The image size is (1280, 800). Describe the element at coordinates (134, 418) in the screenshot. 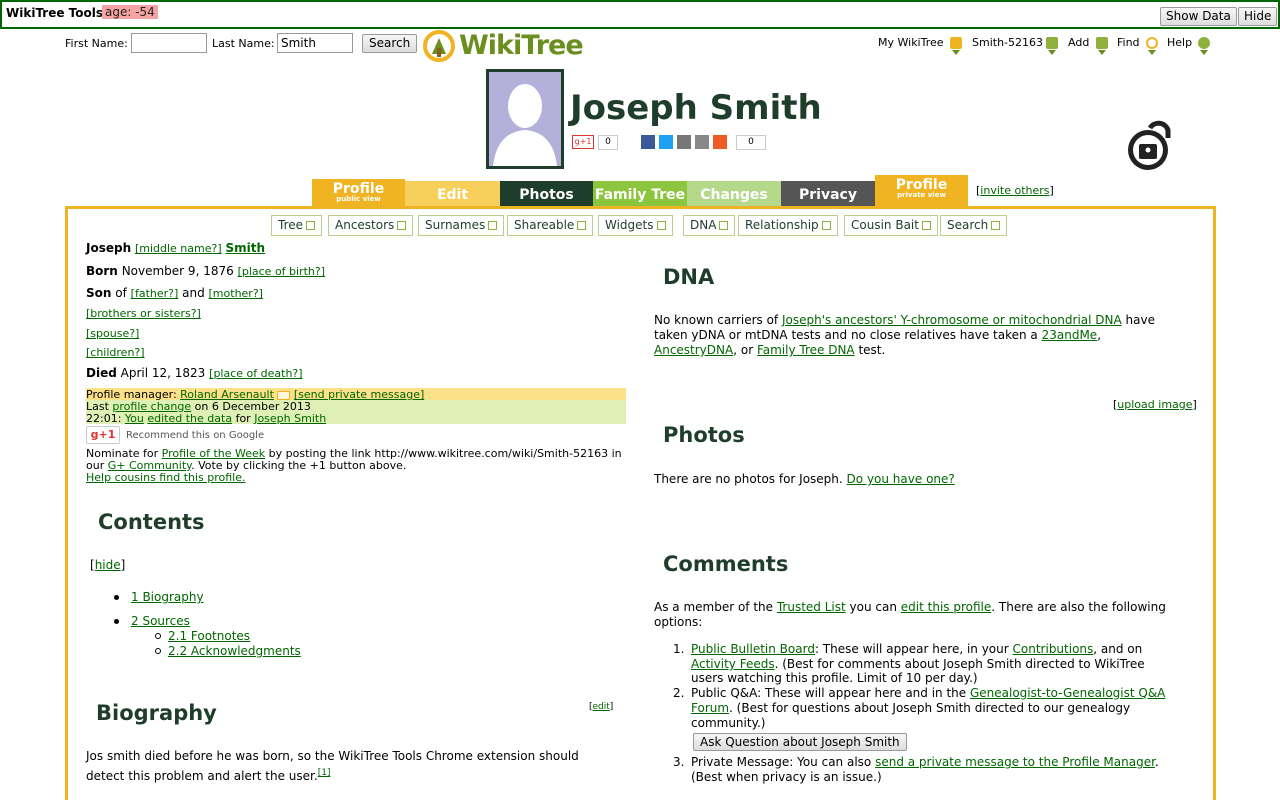

I see `you-link: You` at that location.